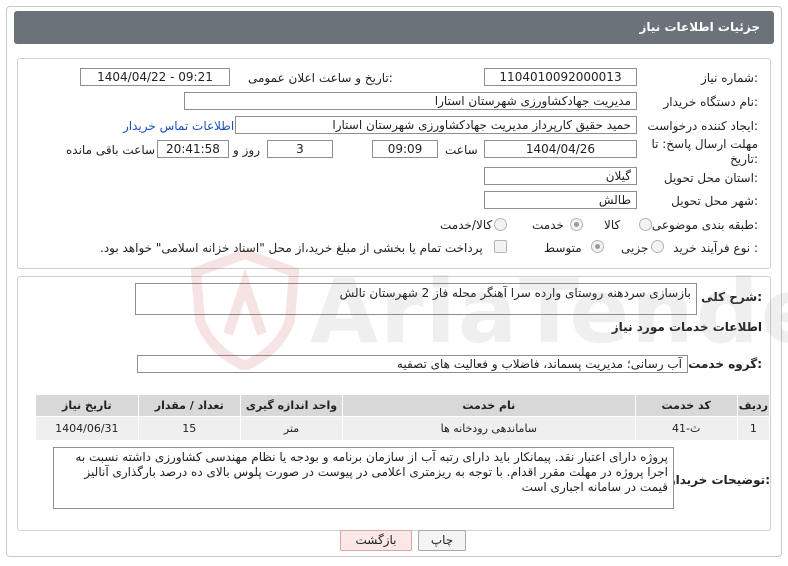  What do you see at coordinates (300, 149) in the screenshot?
I see `days-remaining-field: 3` at bounding box center [300, 149].